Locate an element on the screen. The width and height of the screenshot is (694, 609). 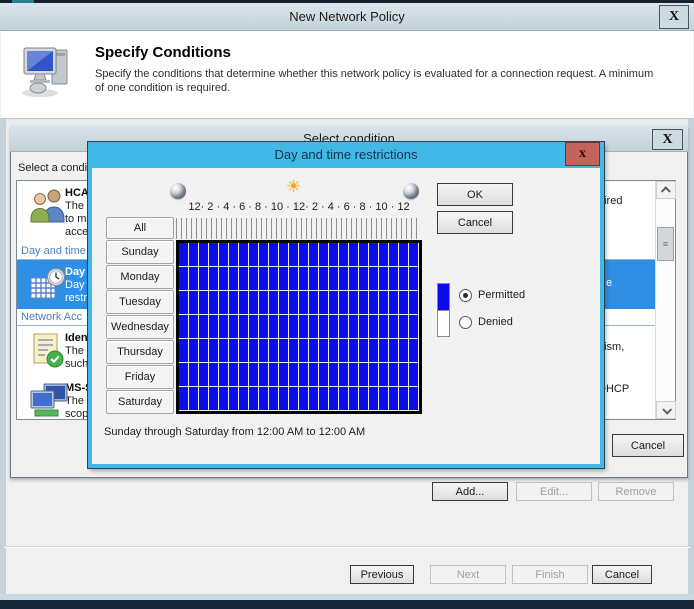
clipped-text-fragment: e is located at coordinates (609, 283).